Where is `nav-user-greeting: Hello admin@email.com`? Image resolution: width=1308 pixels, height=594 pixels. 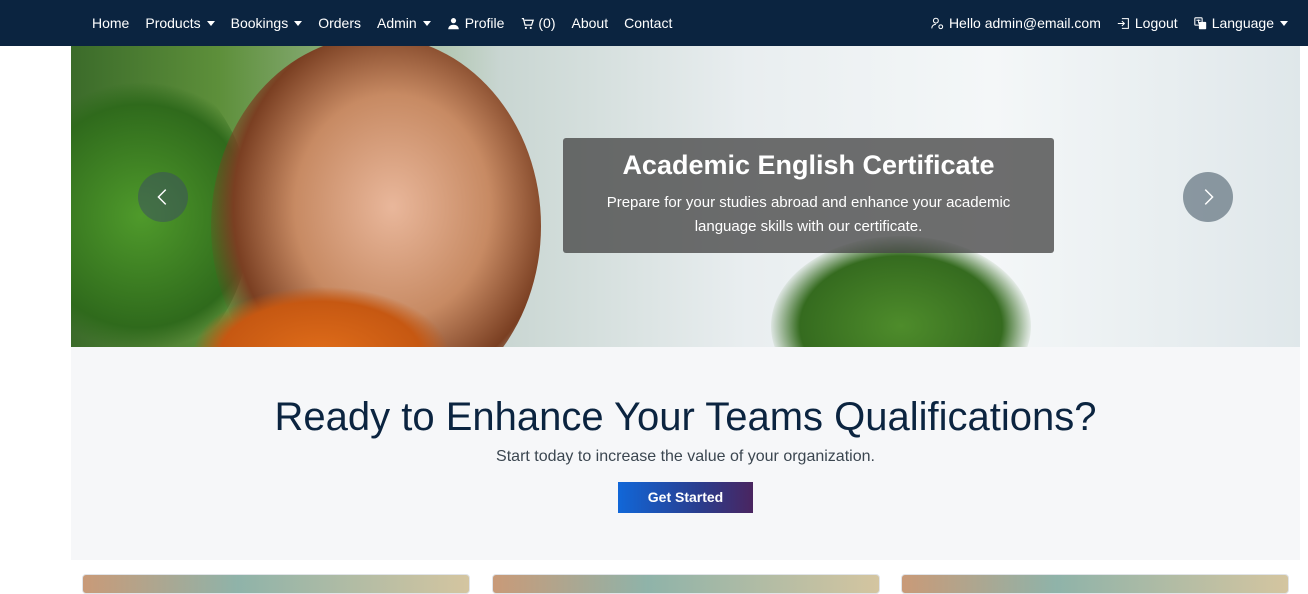 nav-user-greeting: Hello admin@email.com is located at coordinates (1016, 23).